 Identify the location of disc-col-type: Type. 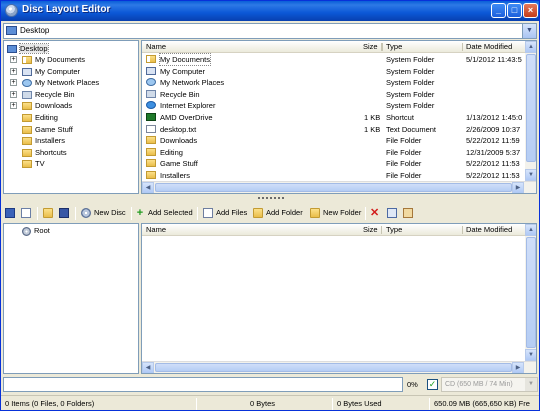
(394, 229).